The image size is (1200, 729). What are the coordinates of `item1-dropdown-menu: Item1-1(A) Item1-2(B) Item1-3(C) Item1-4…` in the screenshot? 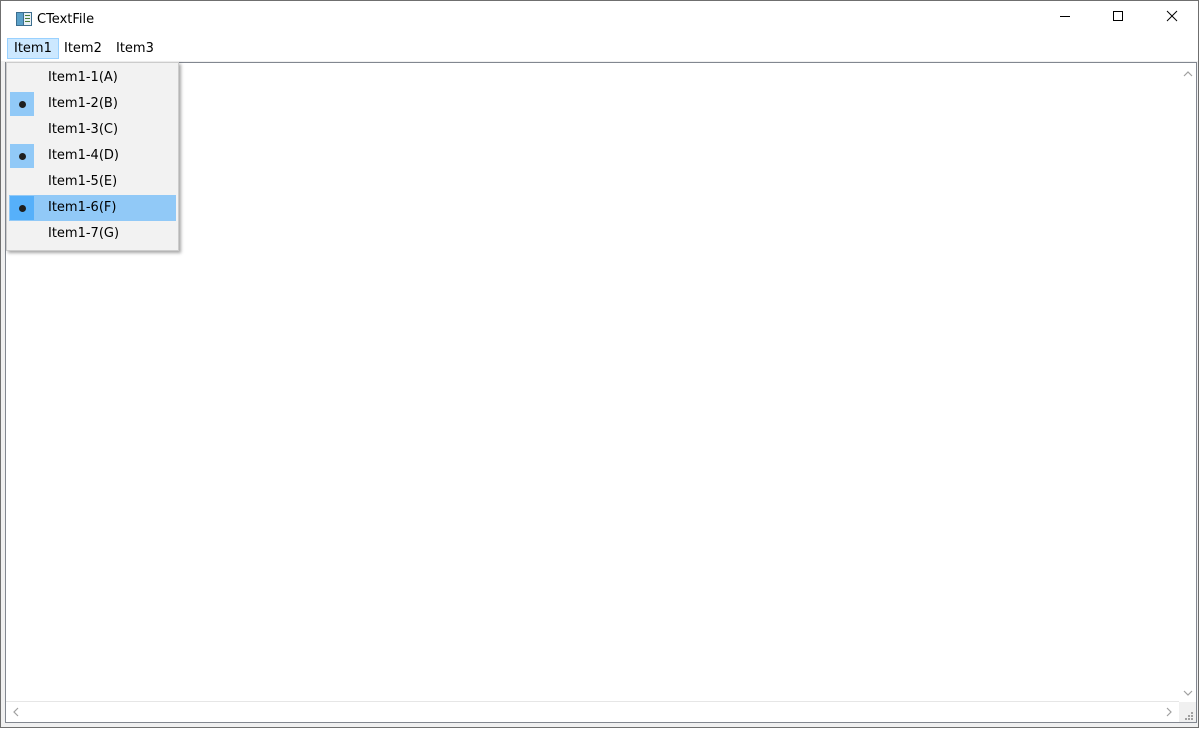 It's located at (92, 156).